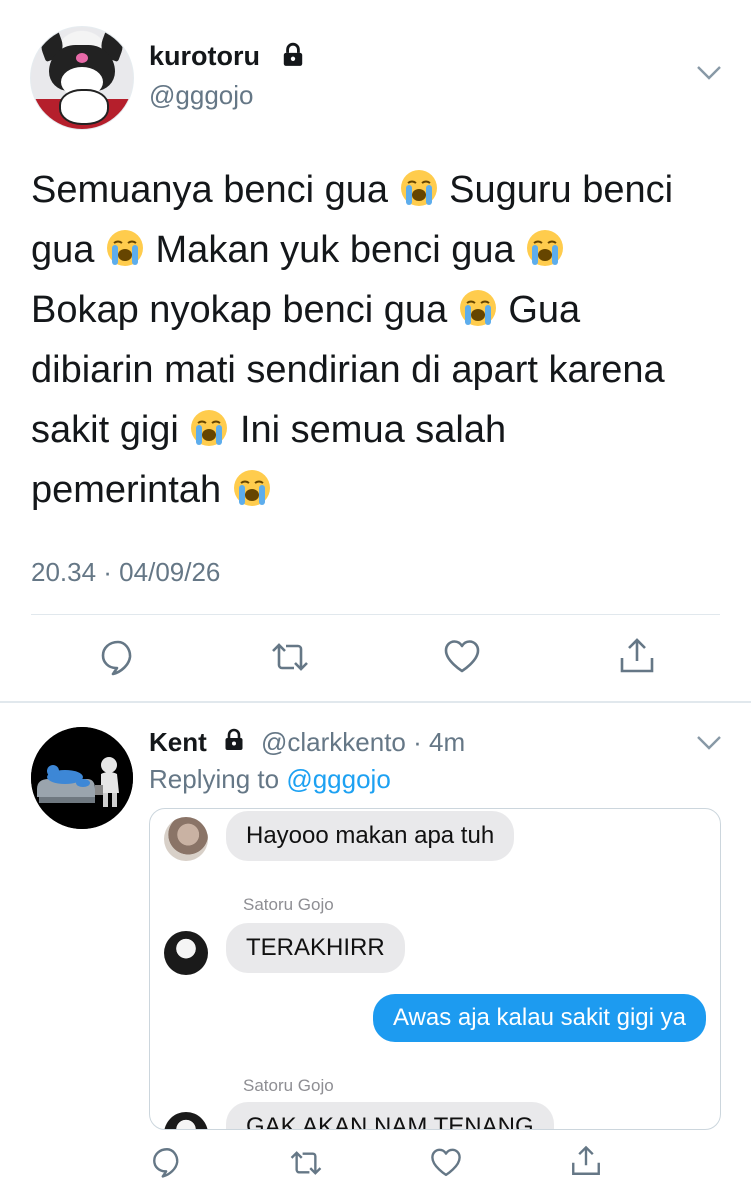  What do you see at coordinates (348, 370) in the screenshot?
I see `tweet-text-segment: dibiarin mati sendirian di apart karena` at bounding box center [348, 370].